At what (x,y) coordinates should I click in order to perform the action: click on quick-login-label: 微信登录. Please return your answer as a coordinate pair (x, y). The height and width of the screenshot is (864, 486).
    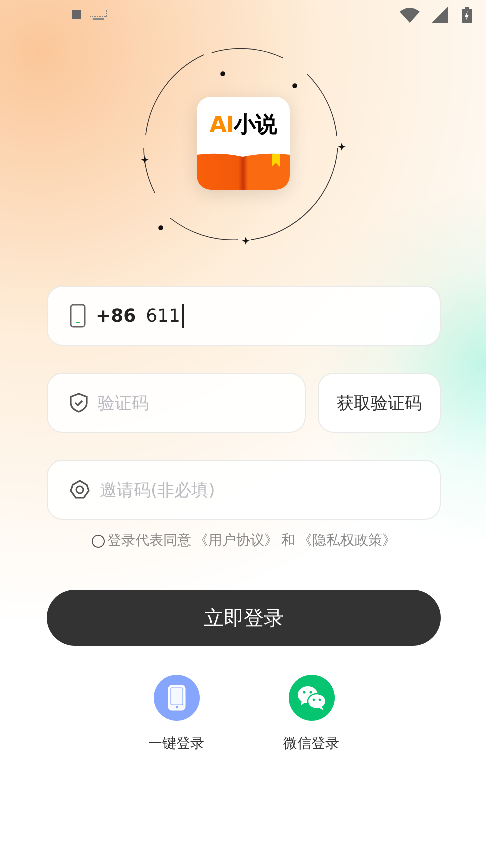
    Looking at the image, I should click on (312, 744).